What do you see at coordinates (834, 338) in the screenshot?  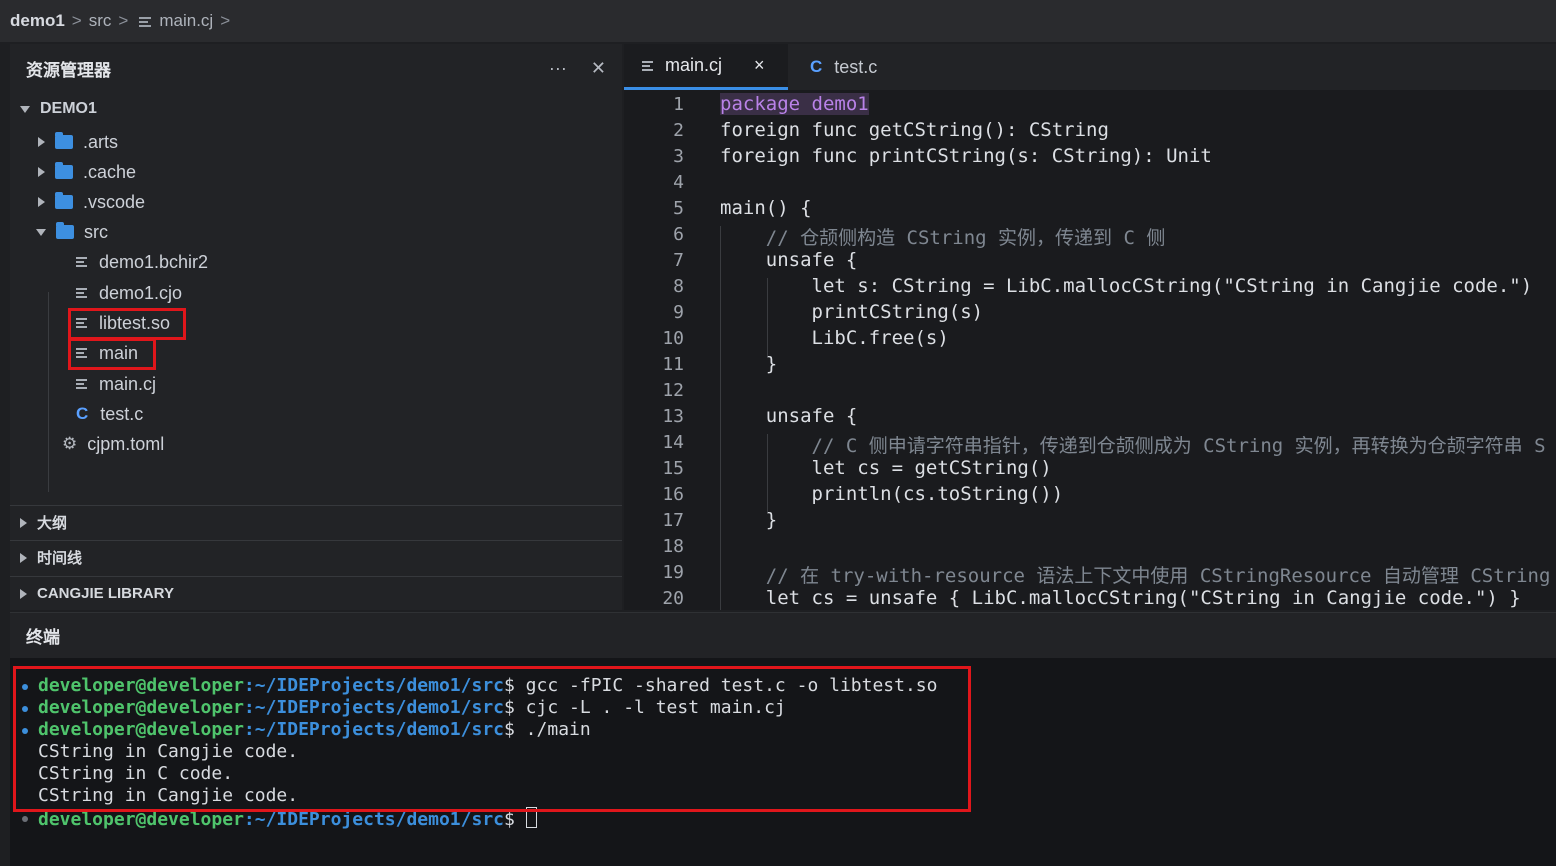 I see `code-line: LibC.free(s)` at bounding box center [834, 338].